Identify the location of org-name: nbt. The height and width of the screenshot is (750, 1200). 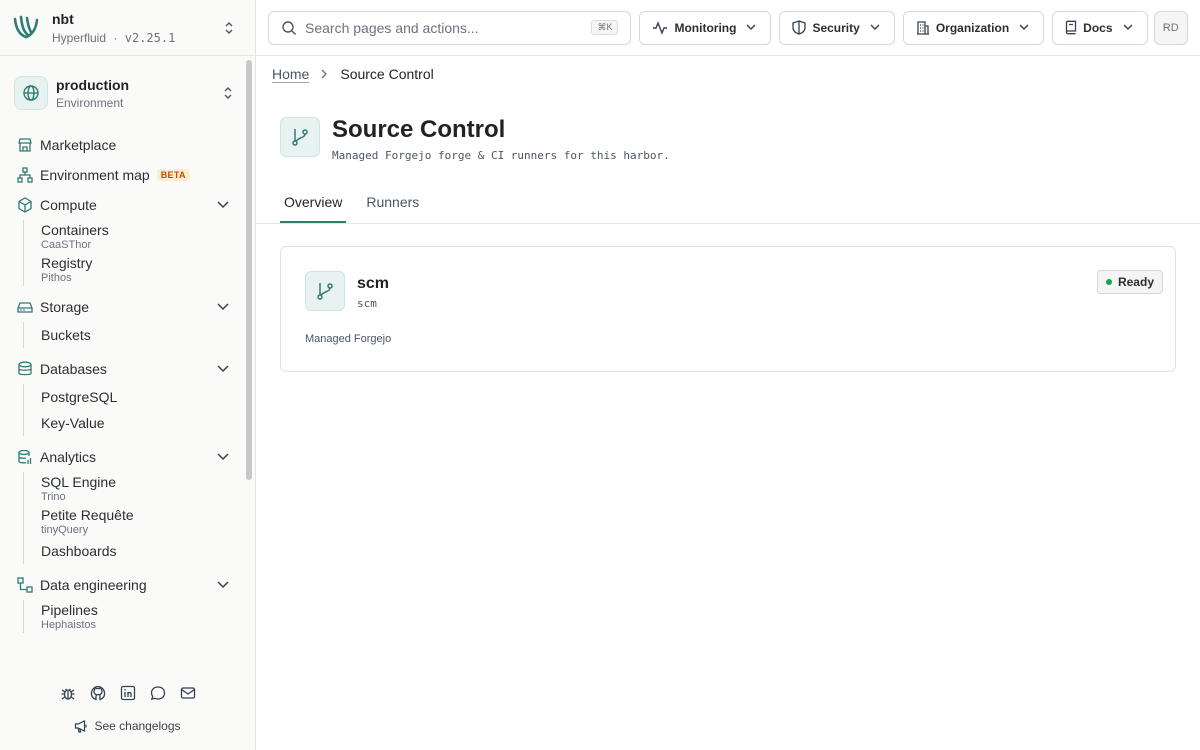
(63, 18).